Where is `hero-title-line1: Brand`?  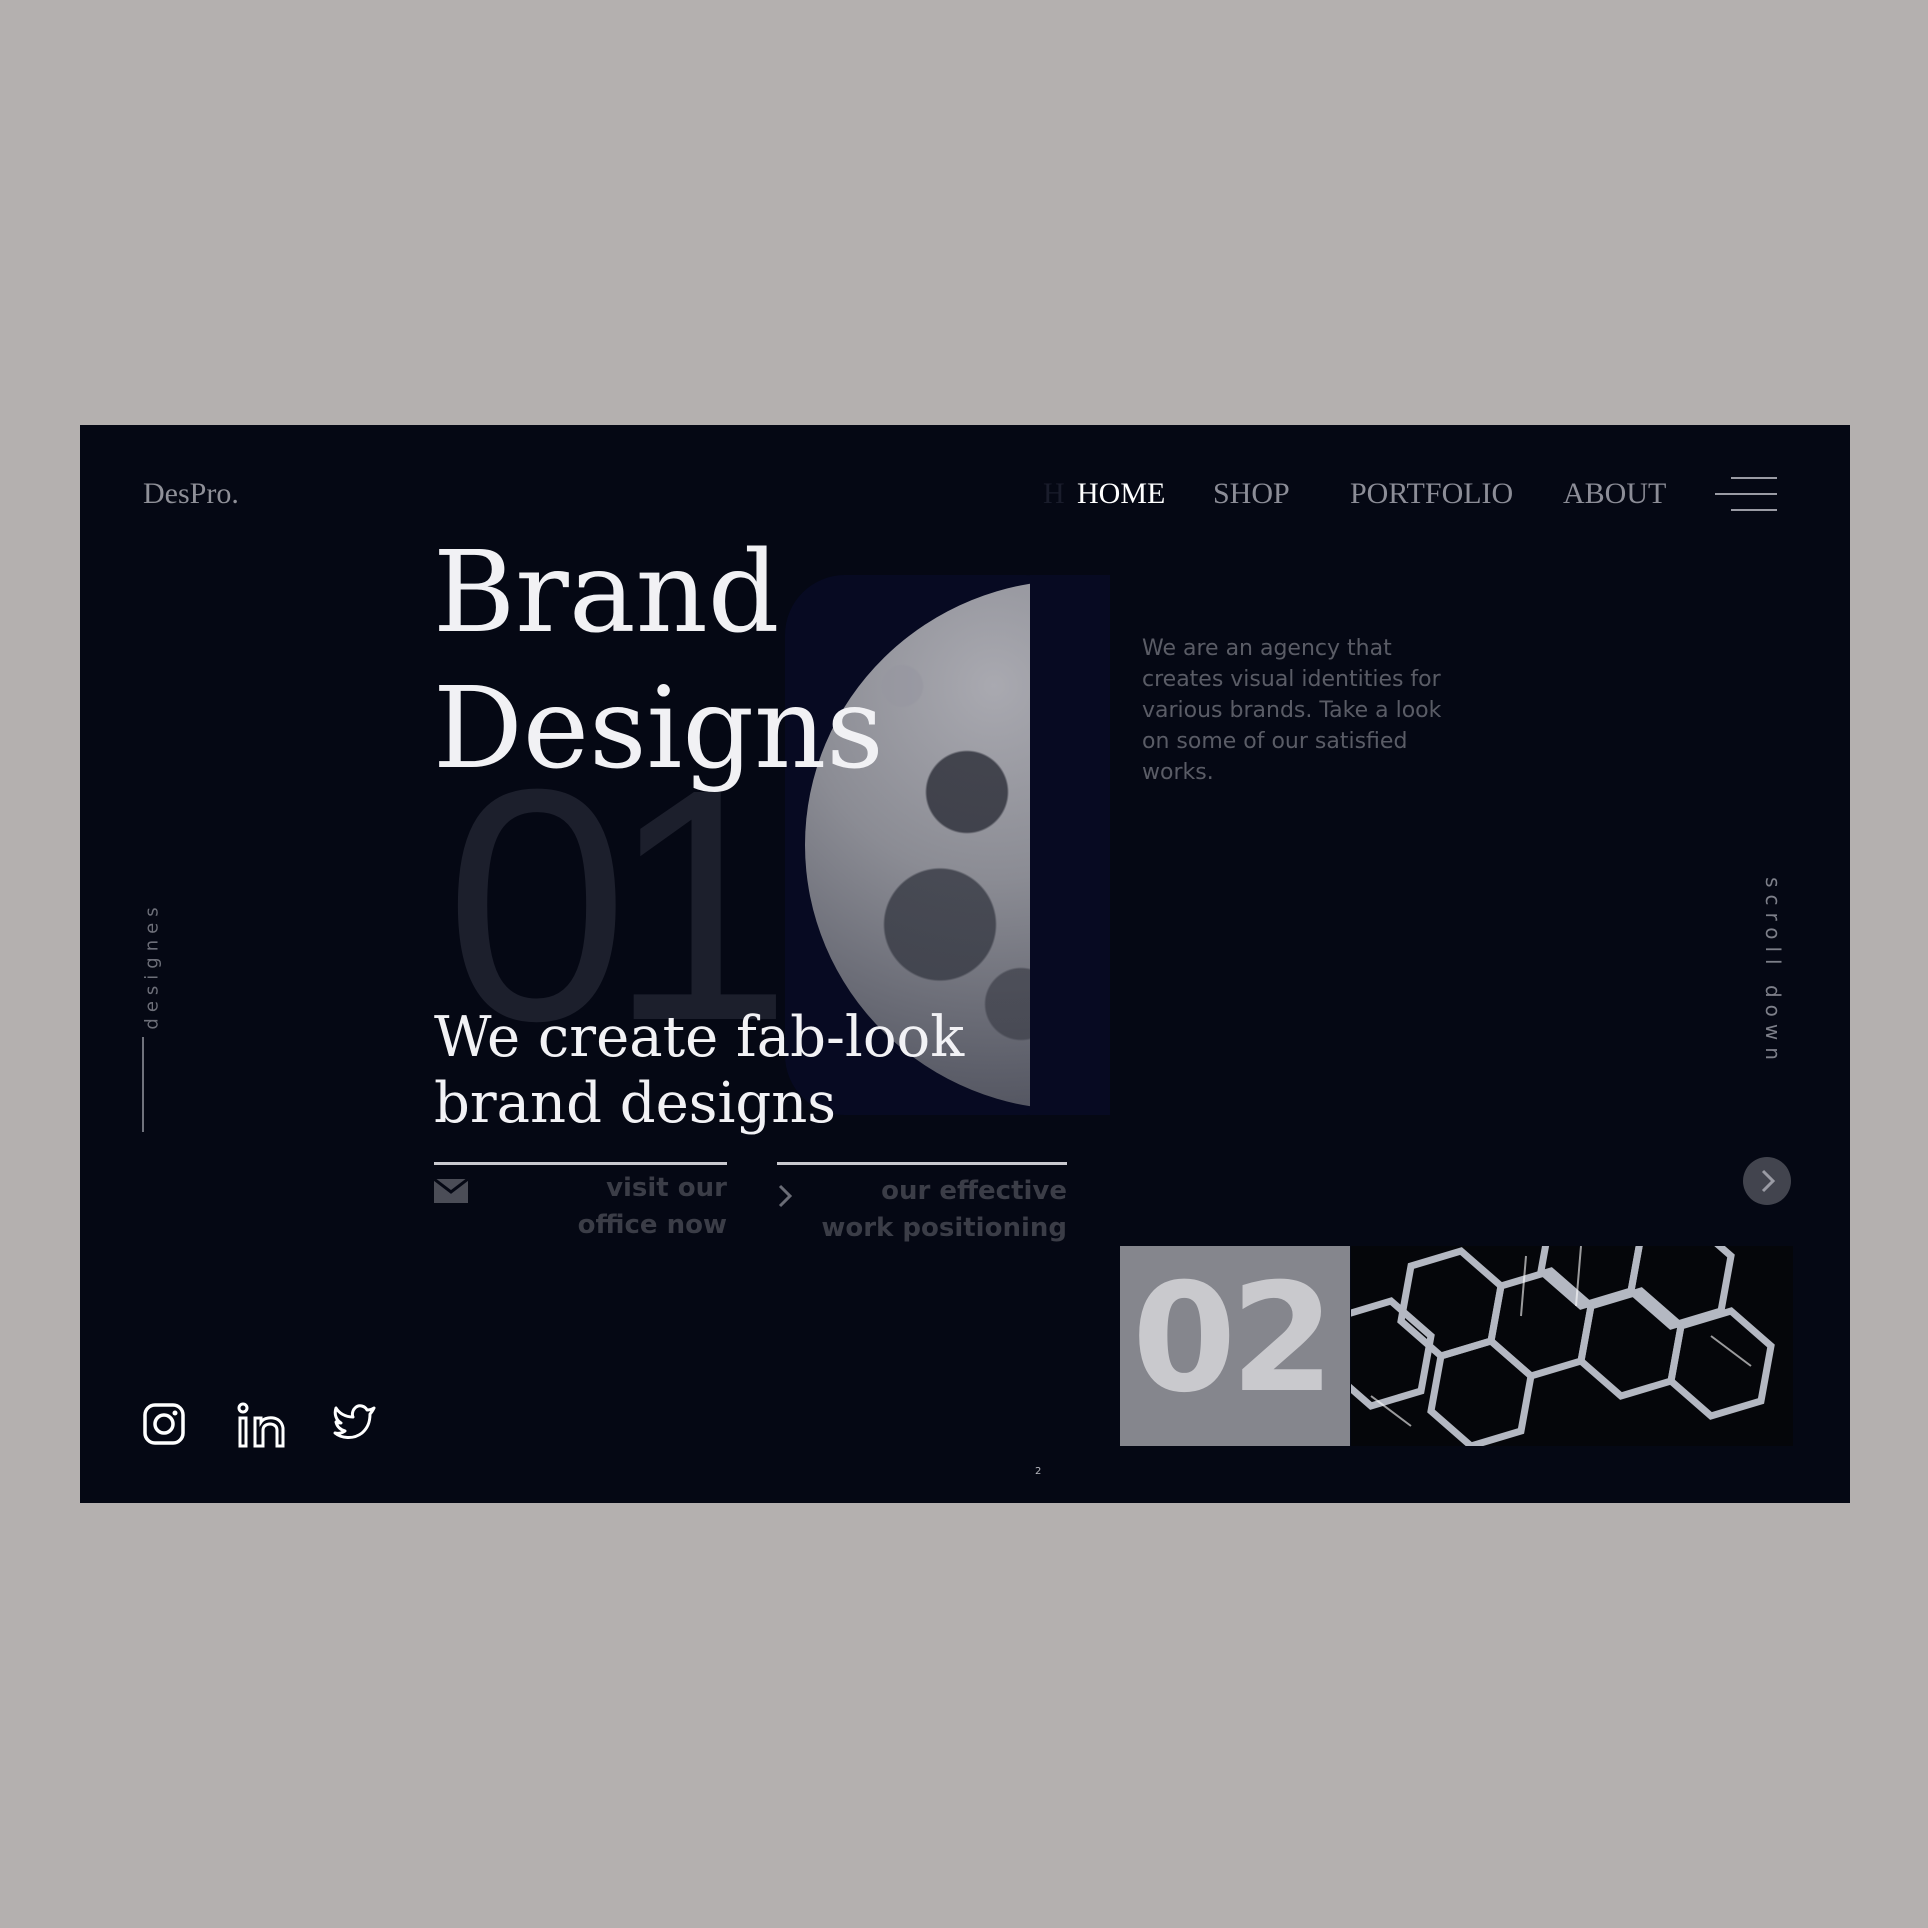
hero-title-line1: Brand is located at coordinates (606, 593).